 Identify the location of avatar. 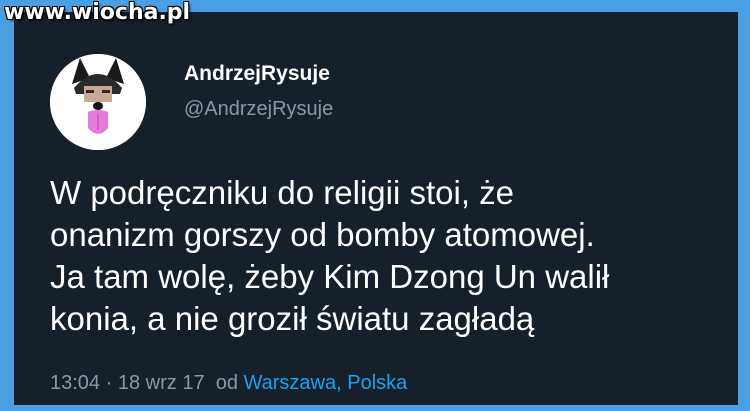
(98, 102).